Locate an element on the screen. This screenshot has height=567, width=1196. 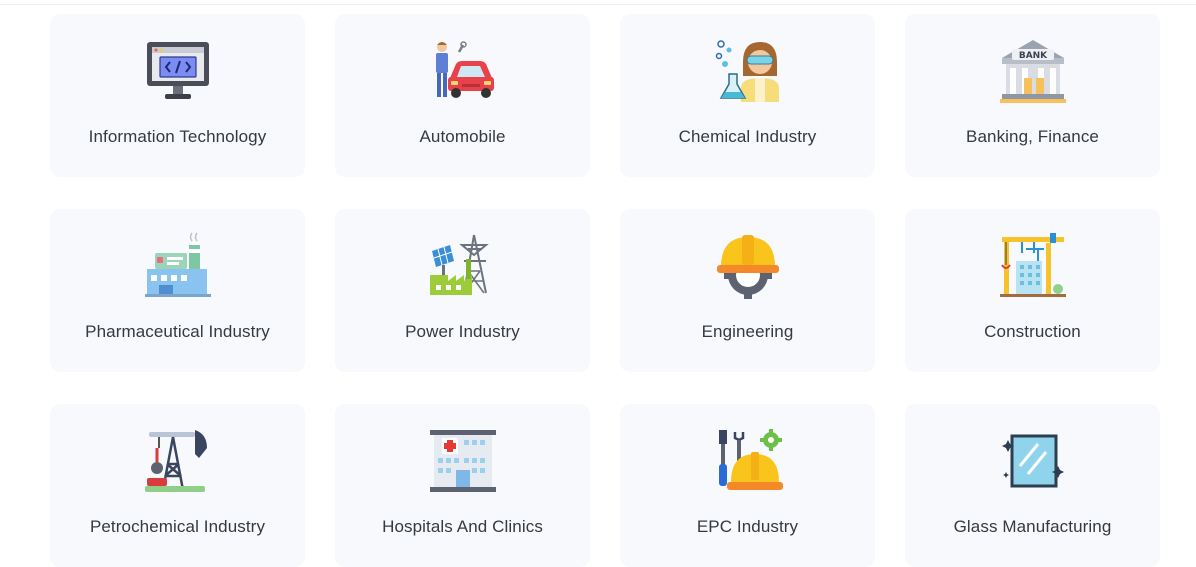
industry-label: Pharmaceutical Industry is located at coordinates (177, 331).